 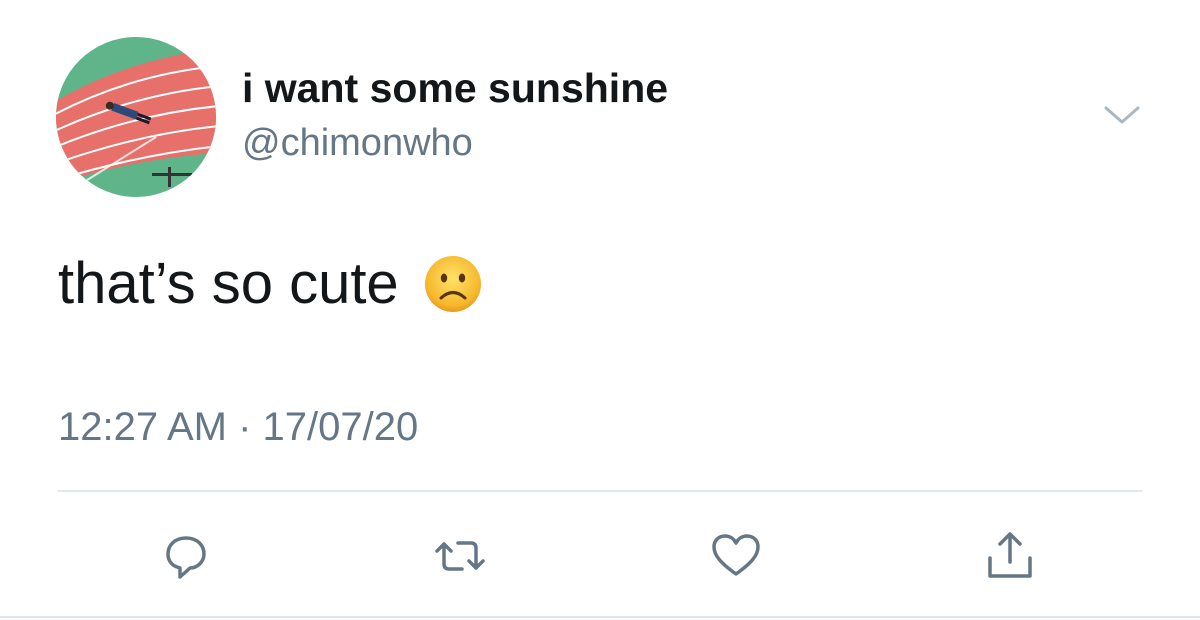 What do you see at coordinates (455, 88) in the screenshot?
I see `display-name: i want some sunshine` at bounding box center [455, 88].